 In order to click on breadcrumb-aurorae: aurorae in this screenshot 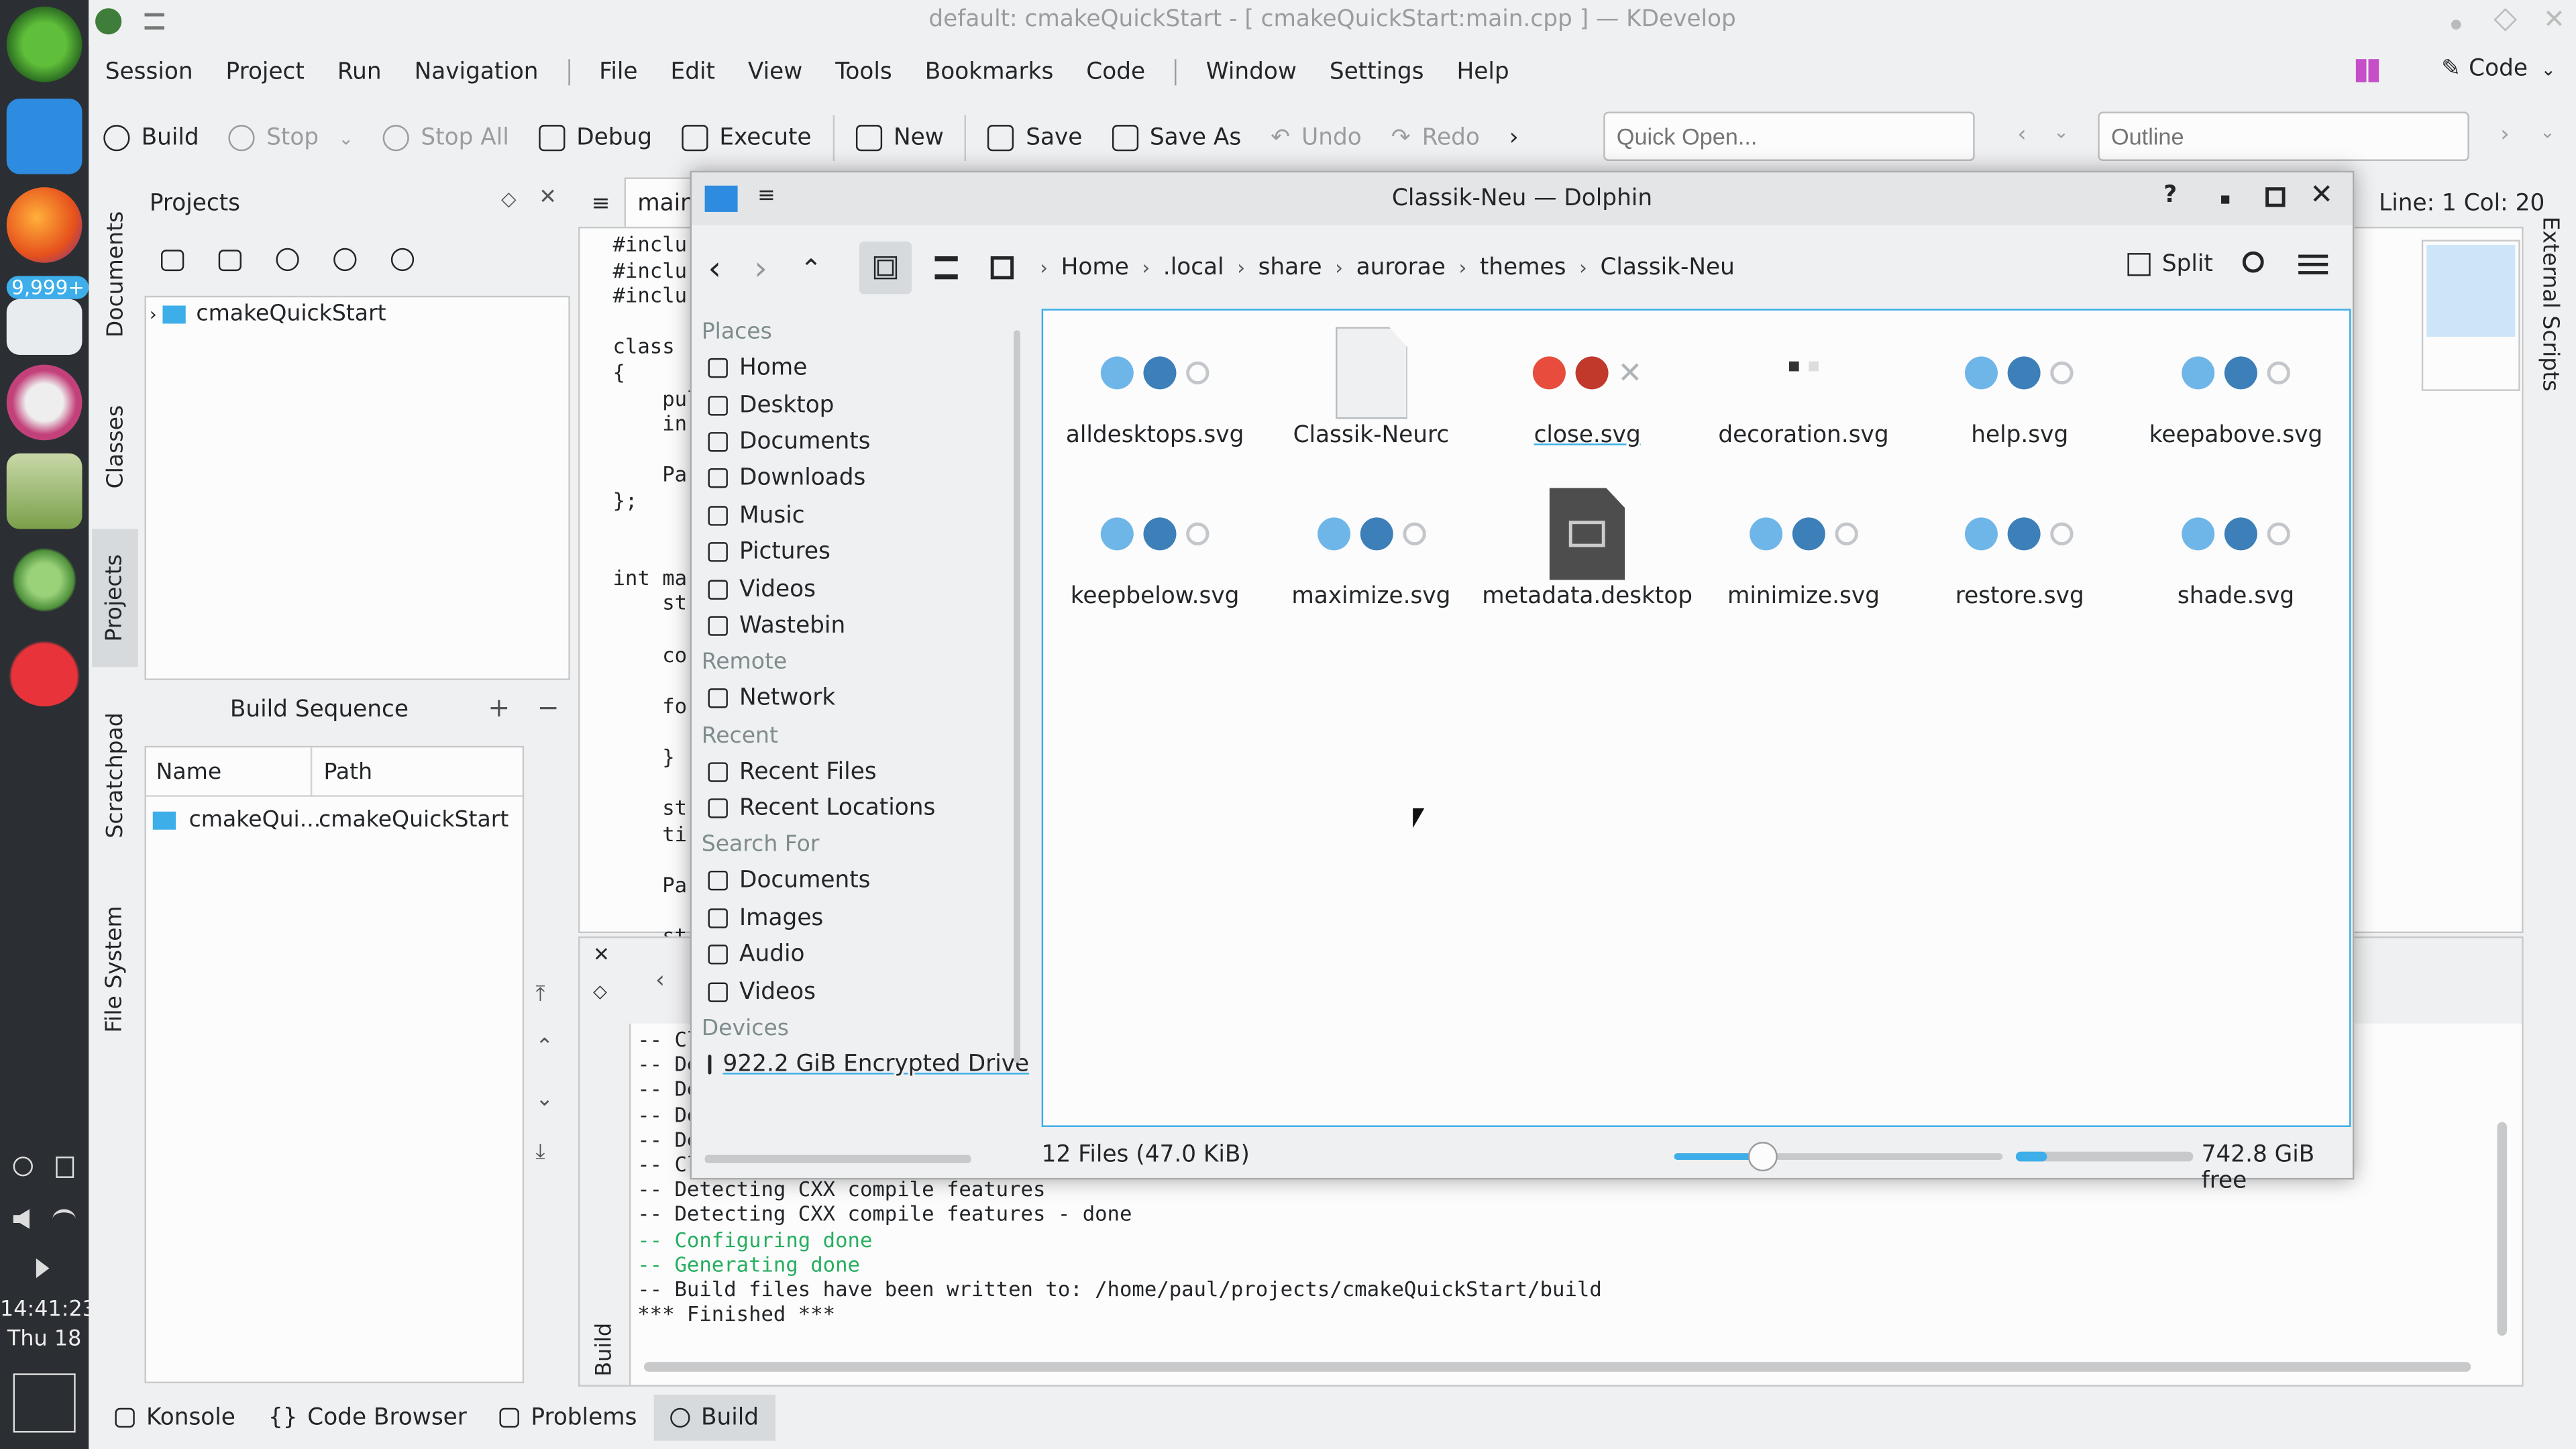, I will do `click(1400, 268)`.